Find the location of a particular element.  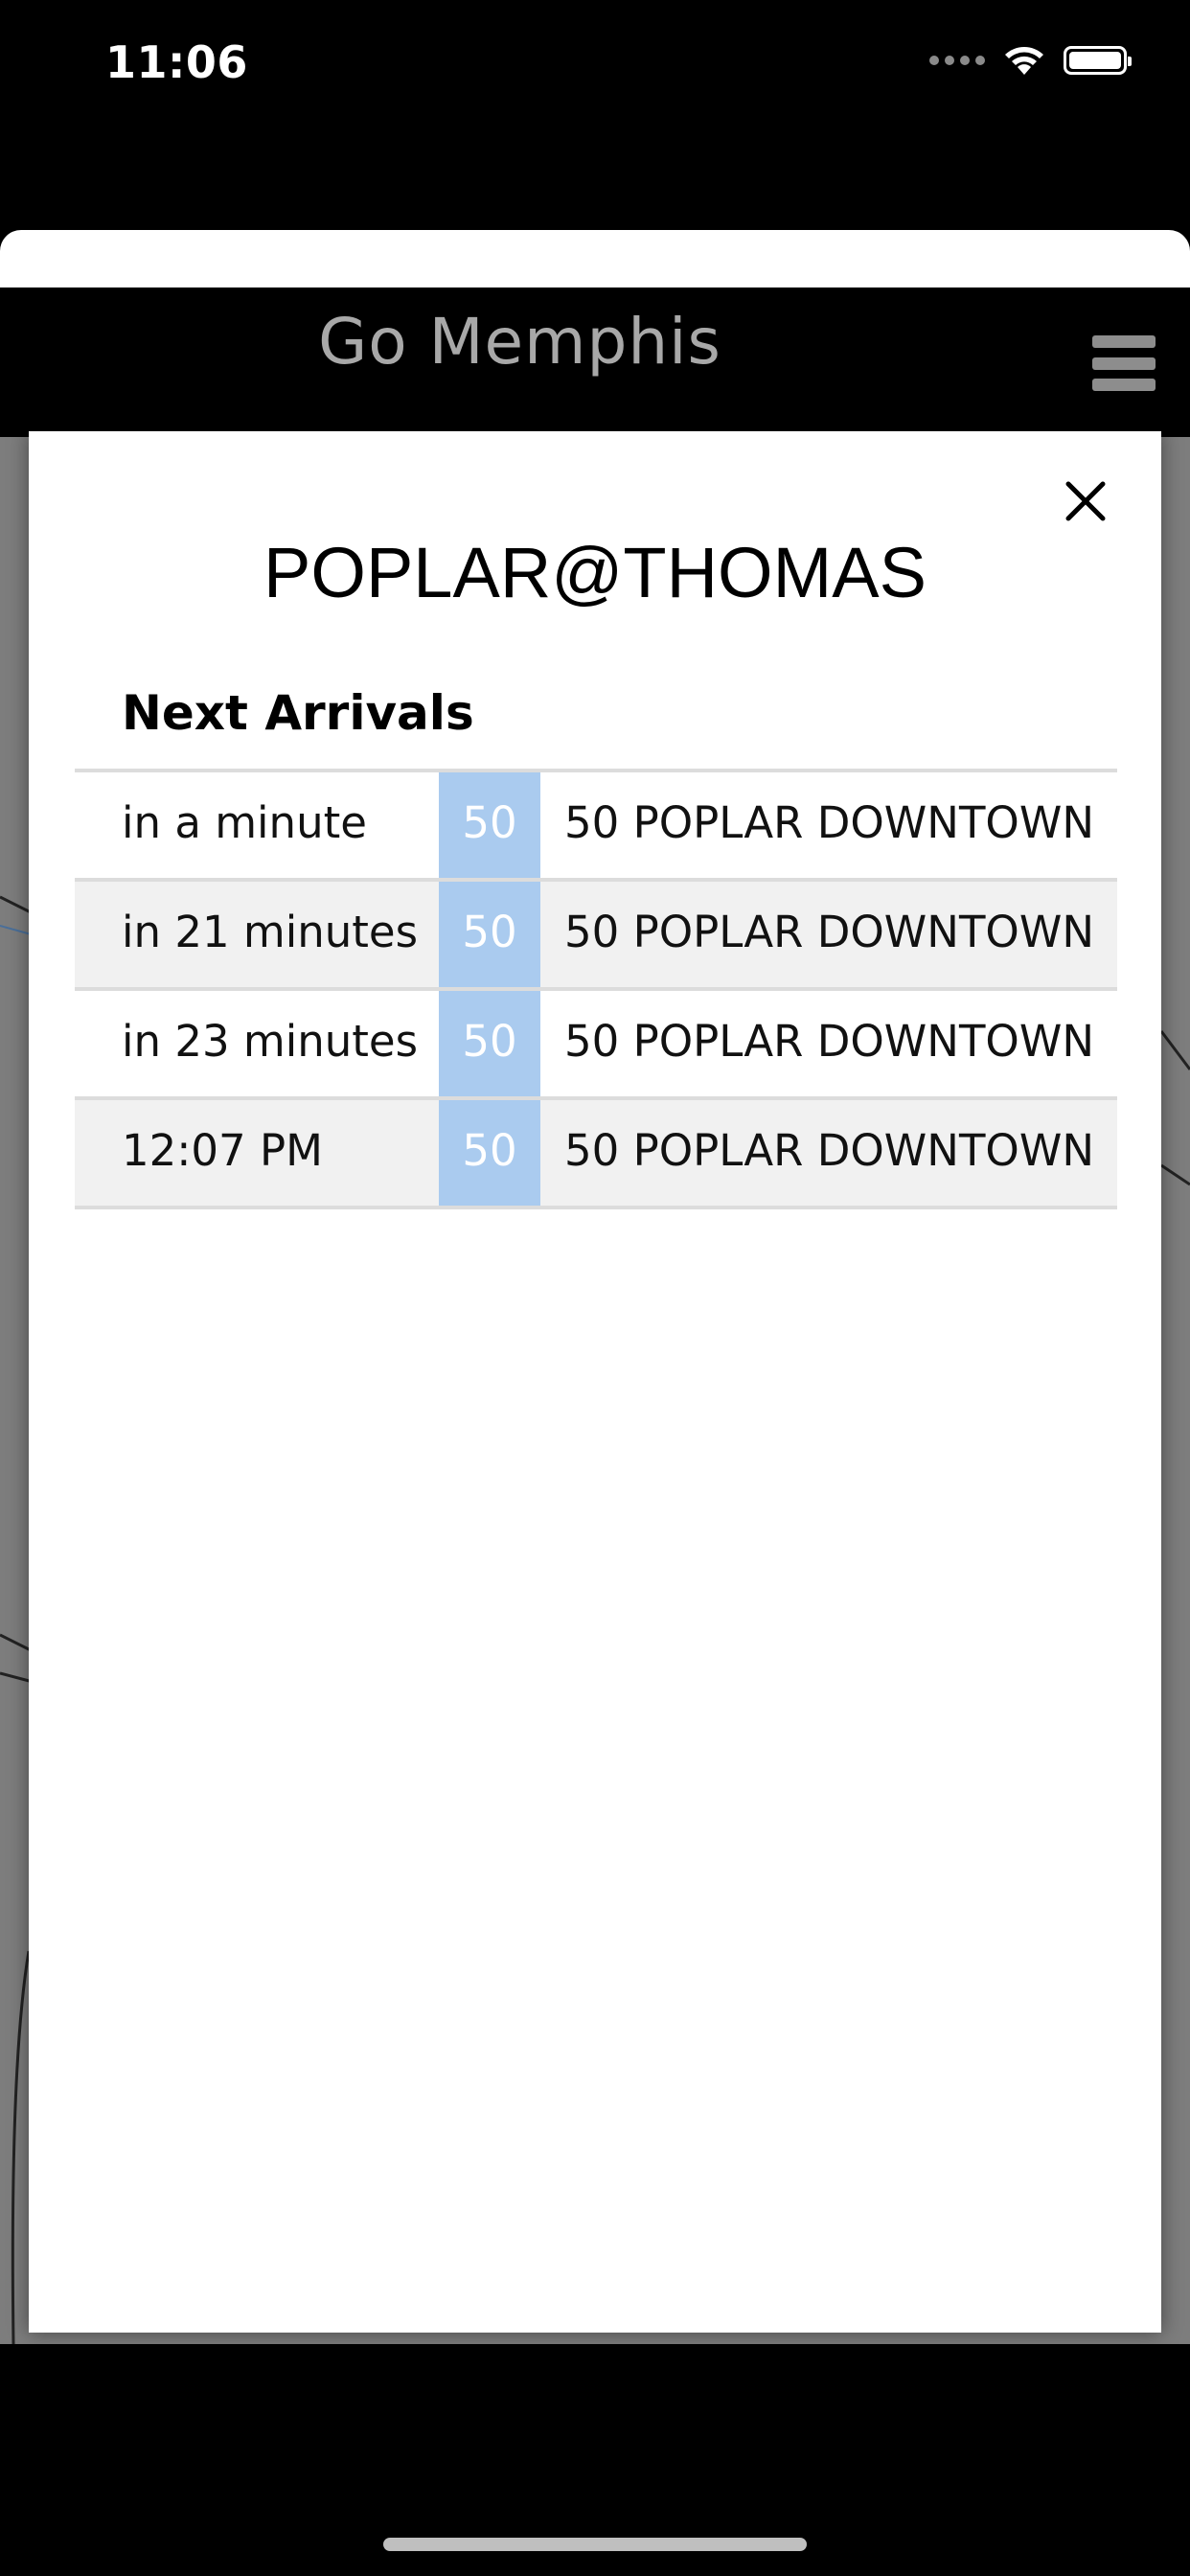

hamburger-menu-icon is located at coordinates (1124, 363).